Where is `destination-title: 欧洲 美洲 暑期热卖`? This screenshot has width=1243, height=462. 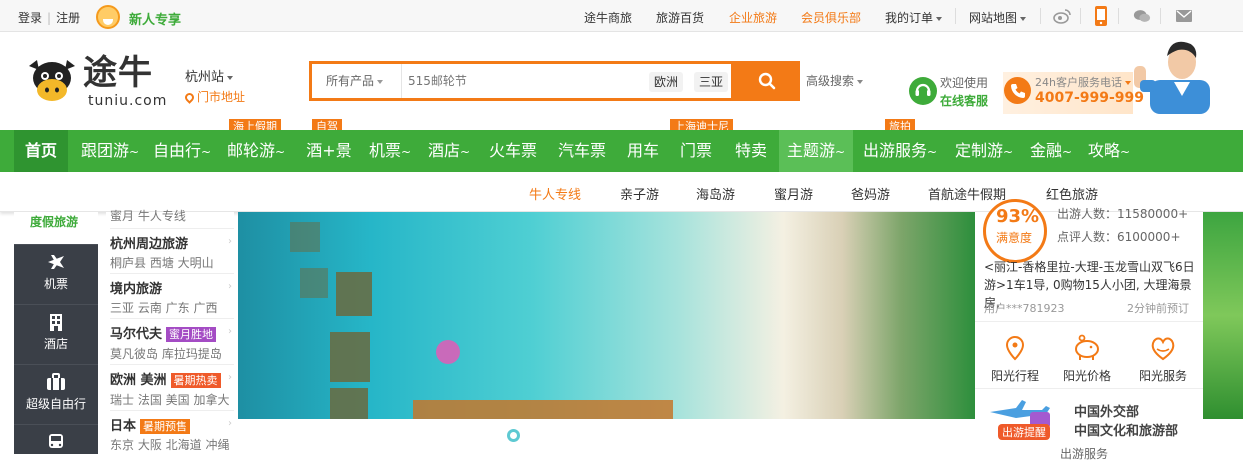
destination-title: 欧洲 美洲 暑期热卖 is located at coordinates (165, 378).